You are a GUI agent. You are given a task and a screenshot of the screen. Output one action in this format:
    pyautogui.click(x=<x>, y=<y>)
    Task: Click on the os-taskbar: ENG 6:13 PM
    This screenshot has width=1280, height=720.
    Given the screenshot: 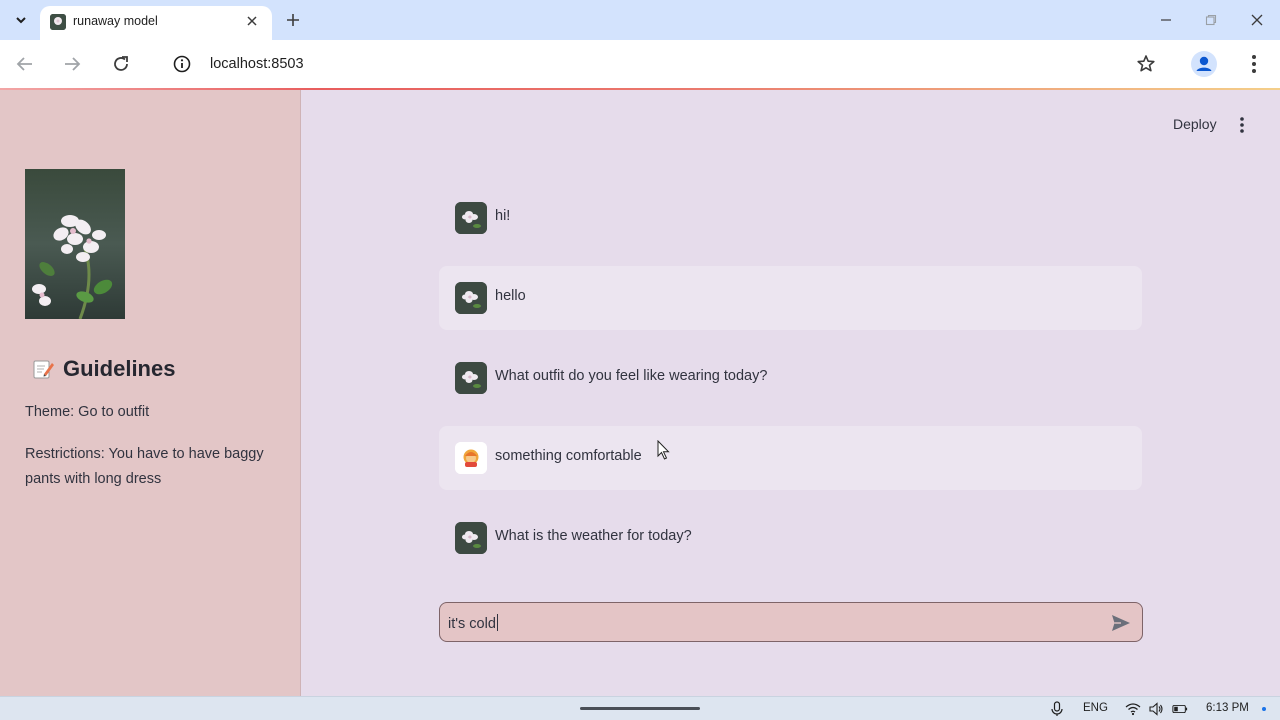 What is the action you would take?
    pyautogui.click(x=640, y=708)
    